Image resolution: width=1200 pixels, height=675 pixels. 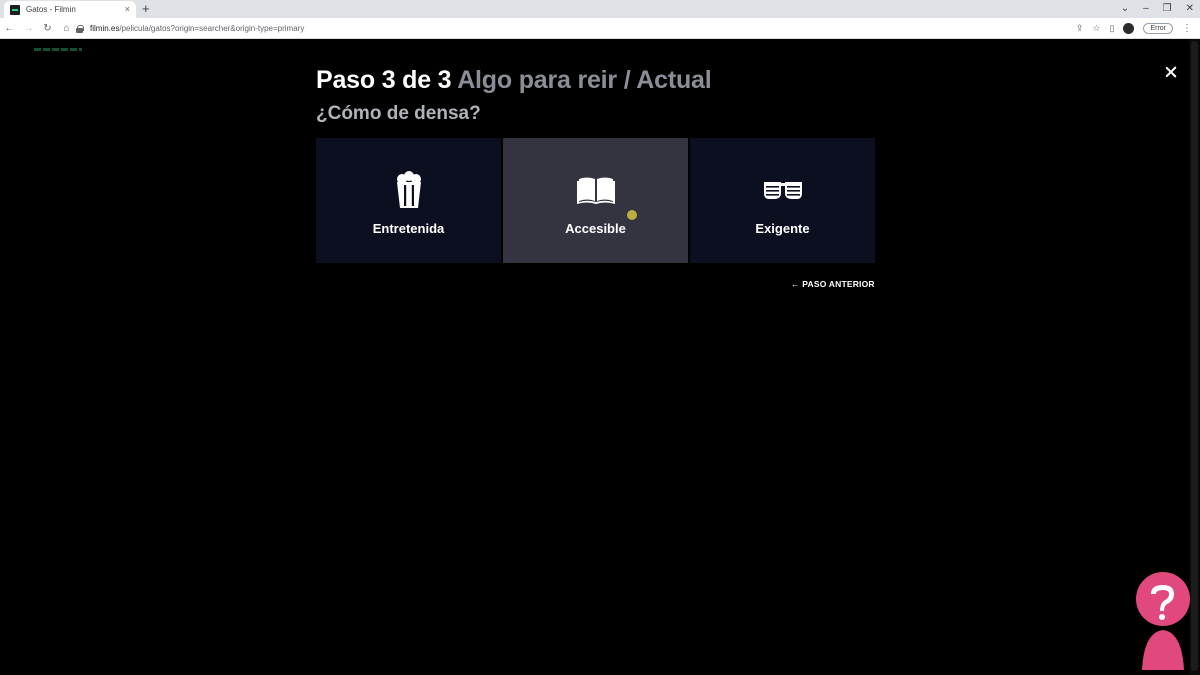 I want to click on reload-button: ↻, so click(x=47, y=28).